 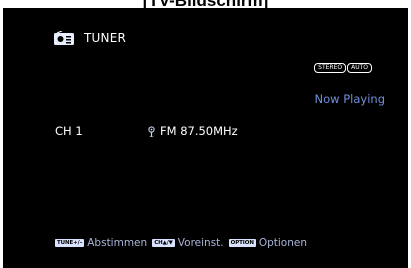 What do you see at coordinates (200, 243) in the screenshot?
I see `preset-hint-label: Voreinst.` at bounding box center [200, 243].